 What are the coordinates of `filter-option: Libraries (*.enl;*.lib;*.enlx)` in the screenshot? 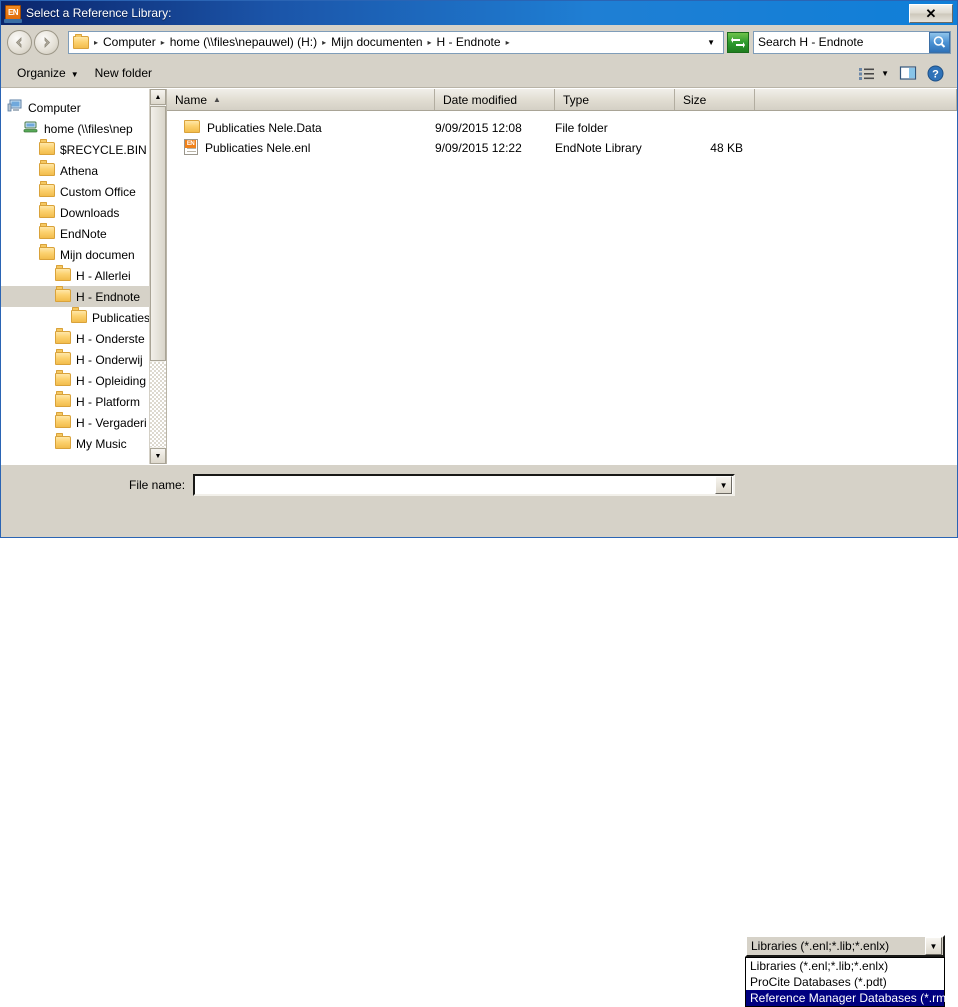 It's located at (845, 966).